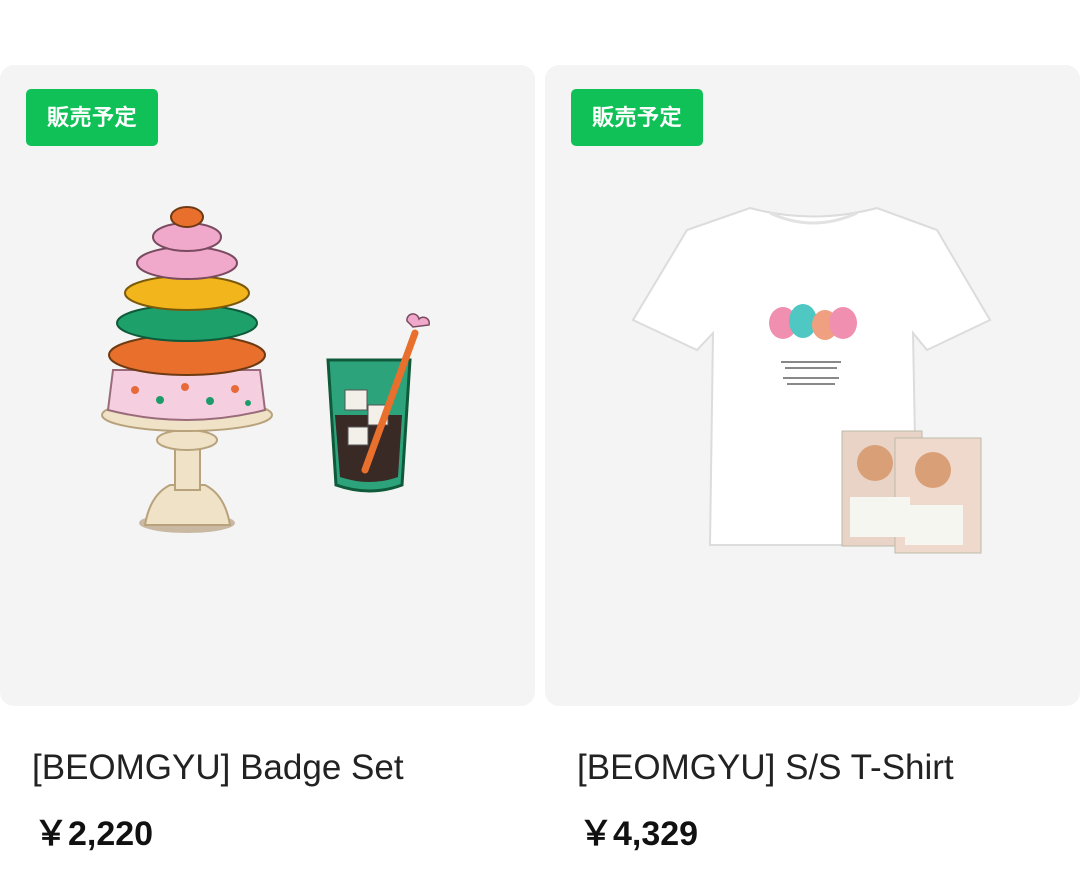  Describe the element at coordinates (218, 768) in the screenshot. I see `product-title: [BEOMGYU] Badge Set` at that location.